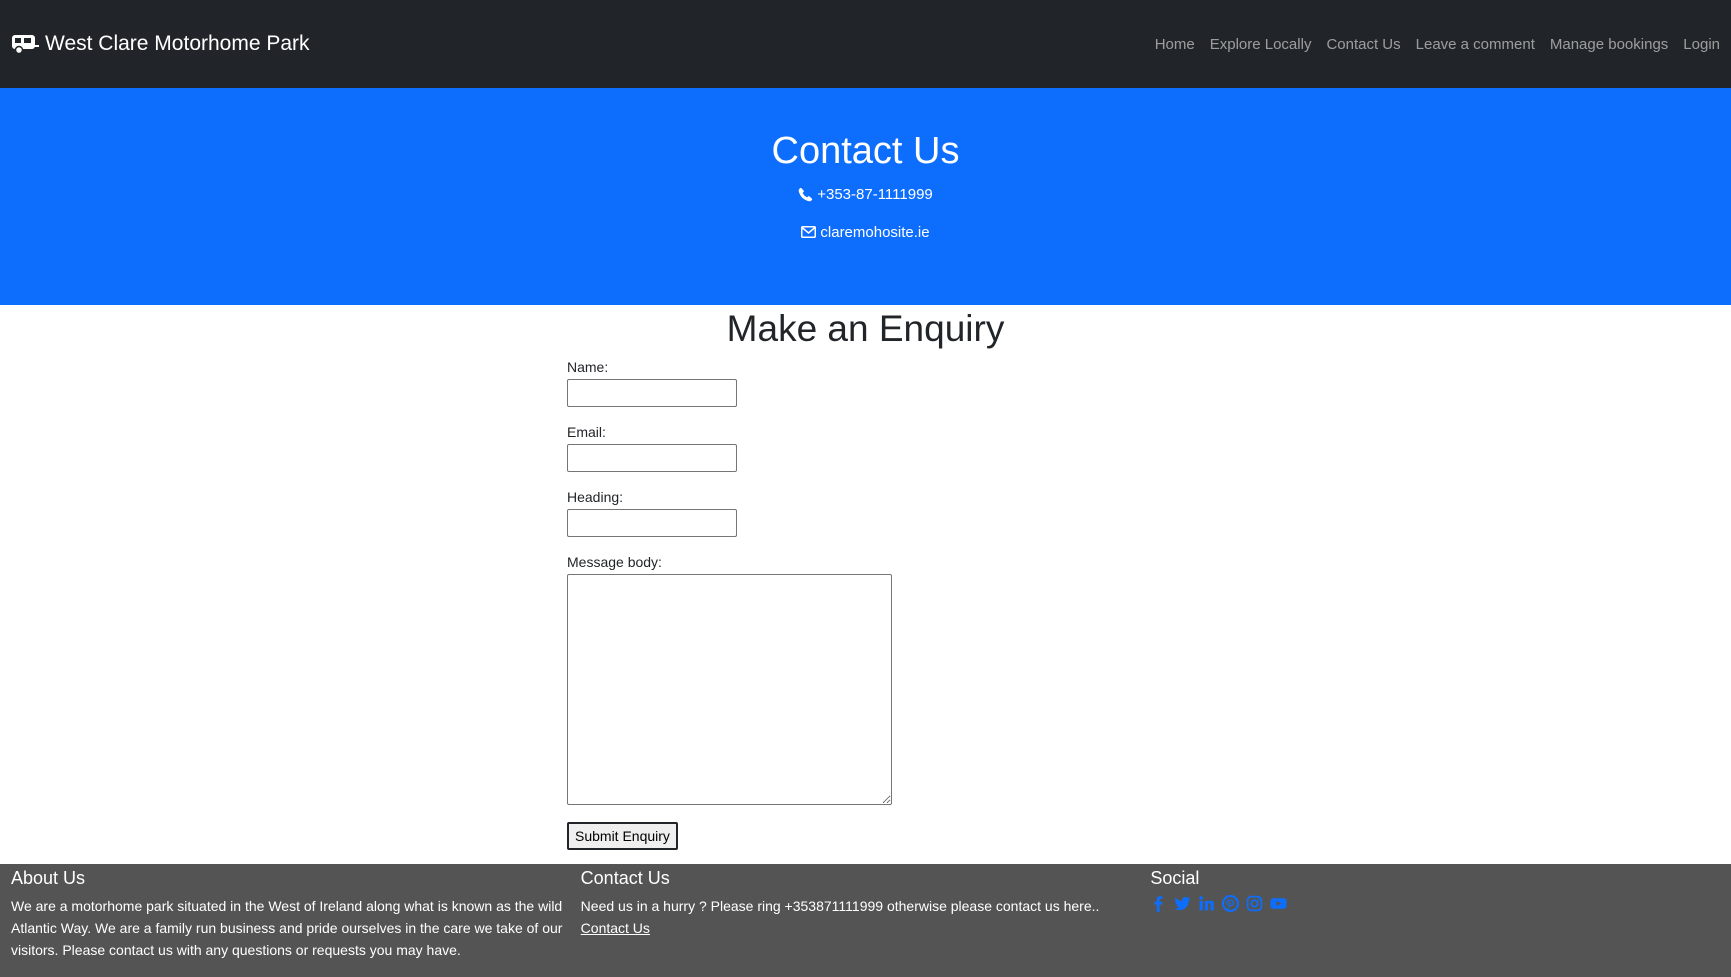 The height and width of the screenshot is (977, 1731). I want to click on name-field-group: Name:, so click(729, 383).